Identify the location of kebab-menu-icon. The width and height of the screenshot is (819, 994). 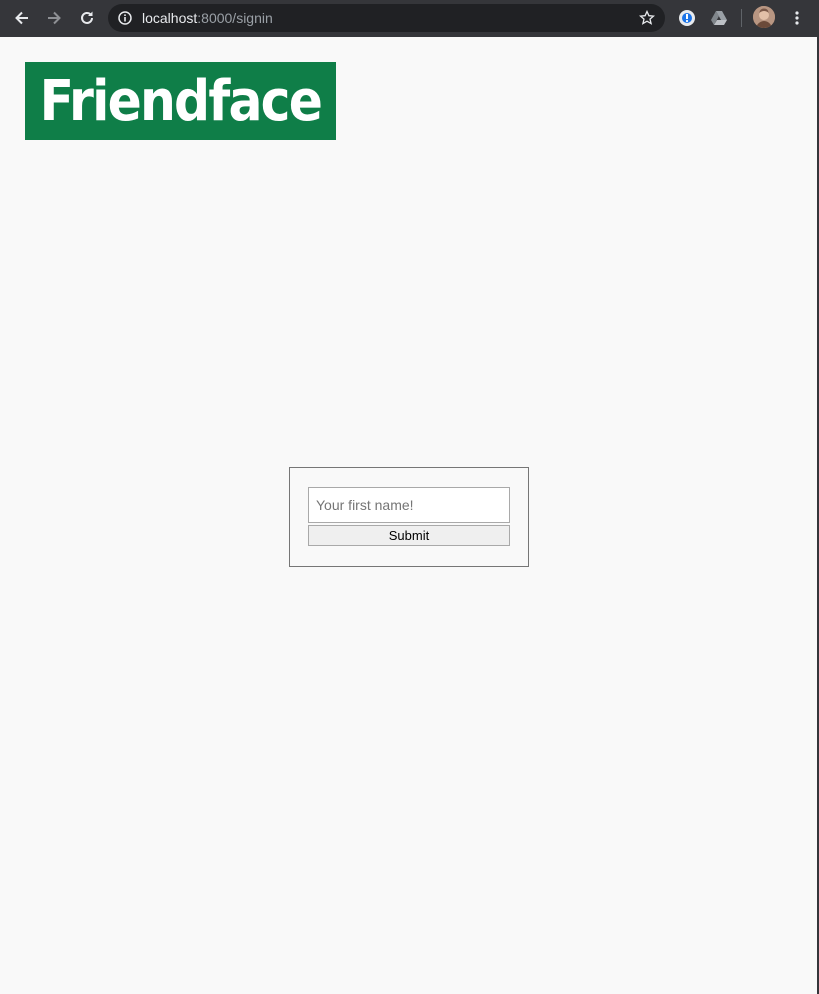
(797, 18).